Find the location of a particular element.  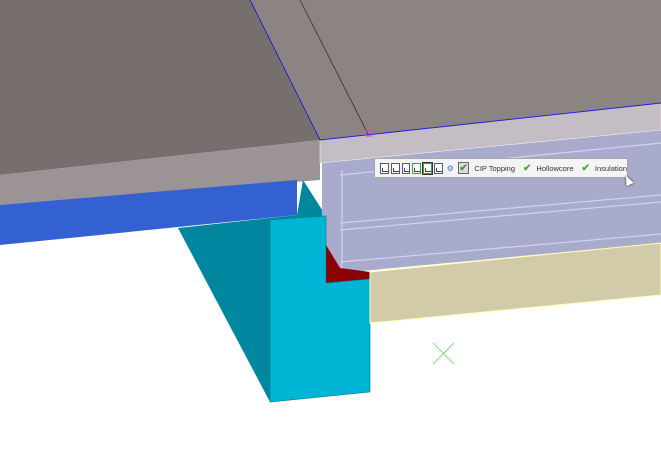

edge-cut-icon is located at coordinates (406, 168).